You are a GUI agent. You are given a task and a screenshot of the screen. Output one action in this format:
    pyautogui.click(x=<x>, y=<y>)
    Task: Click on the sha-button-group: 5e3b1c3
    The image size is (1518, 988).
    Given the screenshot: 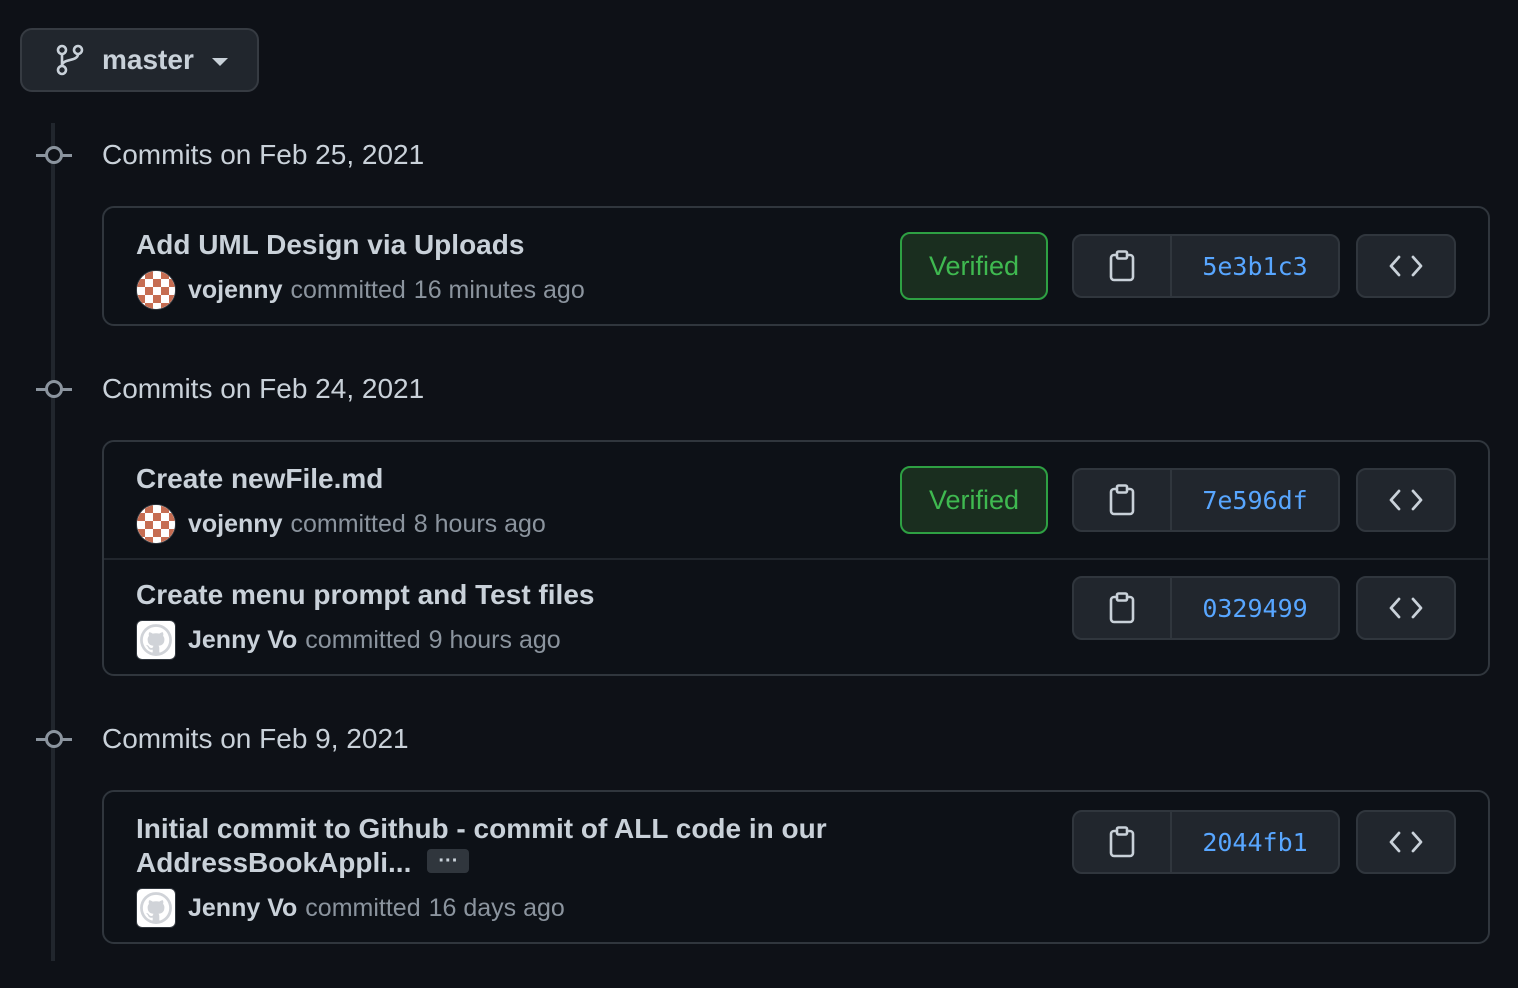 What is the action you would take?
    pyautogui.click(x=1206, y=266)
    